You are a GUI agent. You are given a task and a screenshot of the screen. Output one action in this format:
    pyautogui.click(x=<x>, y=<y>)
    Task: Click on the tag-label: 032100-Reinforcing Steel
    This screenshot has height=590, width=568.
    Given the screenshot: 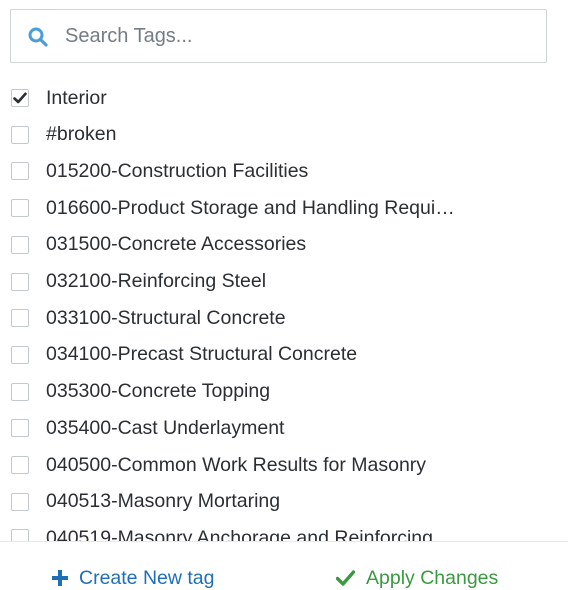 What is the action you would take?
    pyautogui.click(x=156, y=281)
    